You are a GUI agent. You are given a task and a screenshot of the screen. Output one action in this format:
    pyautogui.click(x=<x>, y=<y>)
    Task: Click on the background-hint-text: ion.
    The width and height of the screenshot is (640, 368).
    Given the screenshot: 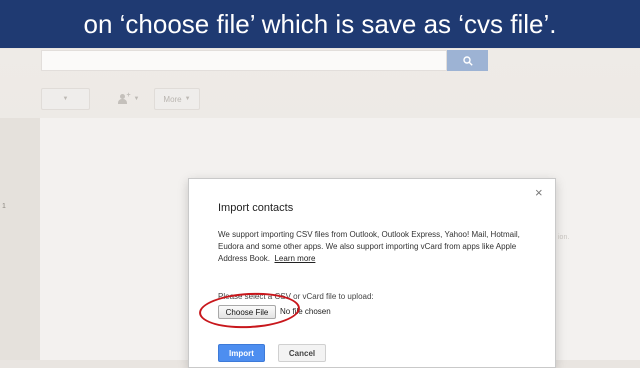 What is the action you would take?
    pyautogui.click(x=564, y=237)
    